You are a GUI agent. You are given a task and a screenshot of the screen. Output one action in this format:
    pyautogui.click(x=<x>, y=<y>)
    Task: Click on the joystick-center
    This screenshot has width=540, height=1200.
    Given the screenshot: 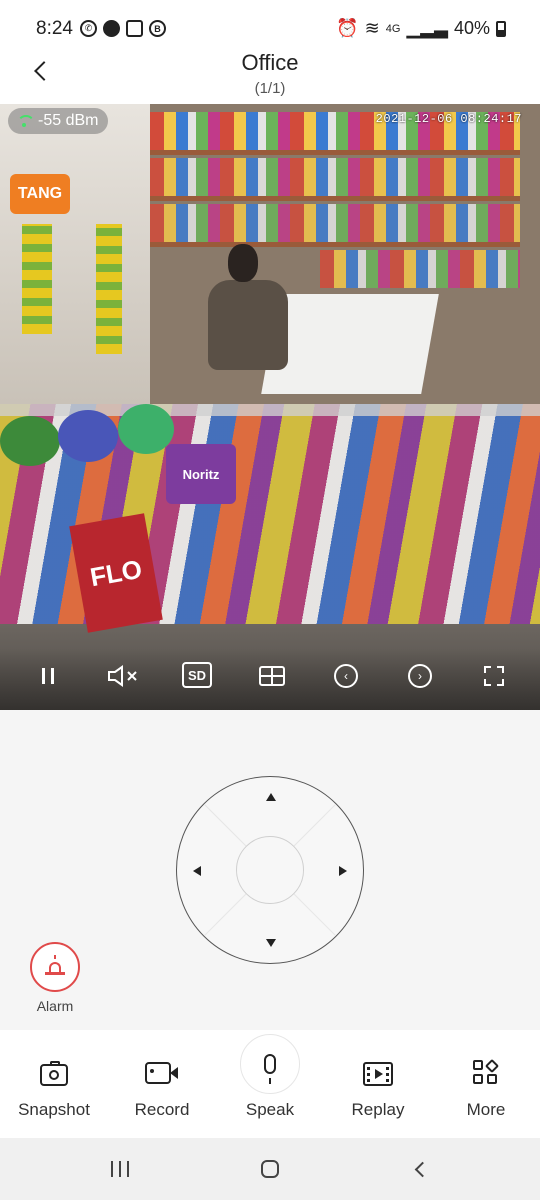 What is the action you would take?
    pyautogui.click(x=270, y=870)
    